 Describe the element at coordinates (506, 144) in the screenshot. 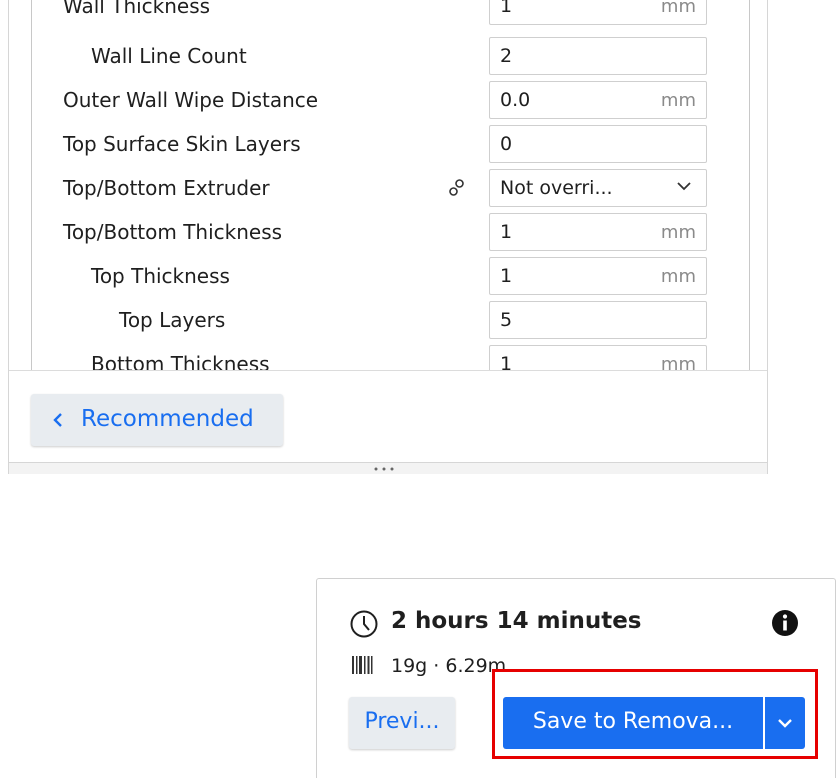

I see `field-value: 0` at that location.